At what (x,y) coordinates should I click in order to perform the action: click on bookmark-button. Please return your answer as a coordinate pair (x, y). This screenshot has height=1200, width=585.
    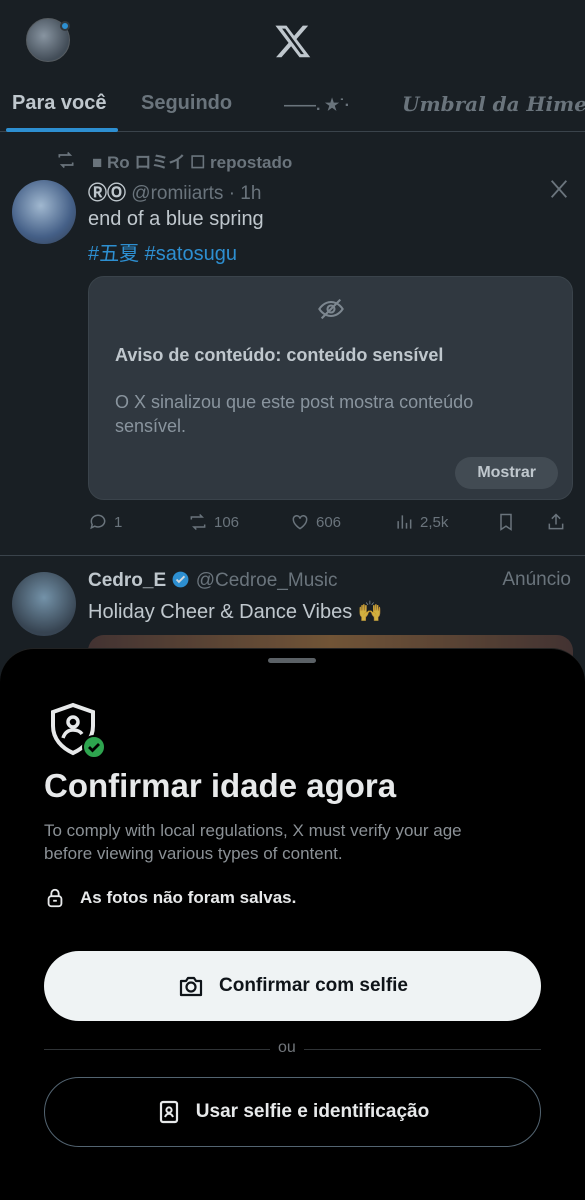
    Looking at the image, I should click on (506, 522).